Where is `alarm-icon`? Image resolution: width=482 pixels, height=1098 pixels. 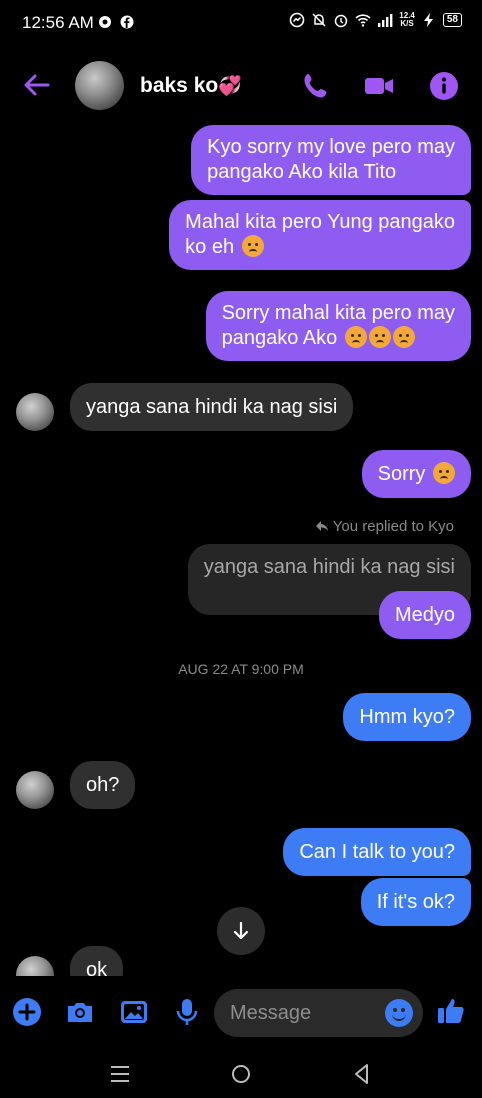 alarm-icon is located at coordinates (341, 21).